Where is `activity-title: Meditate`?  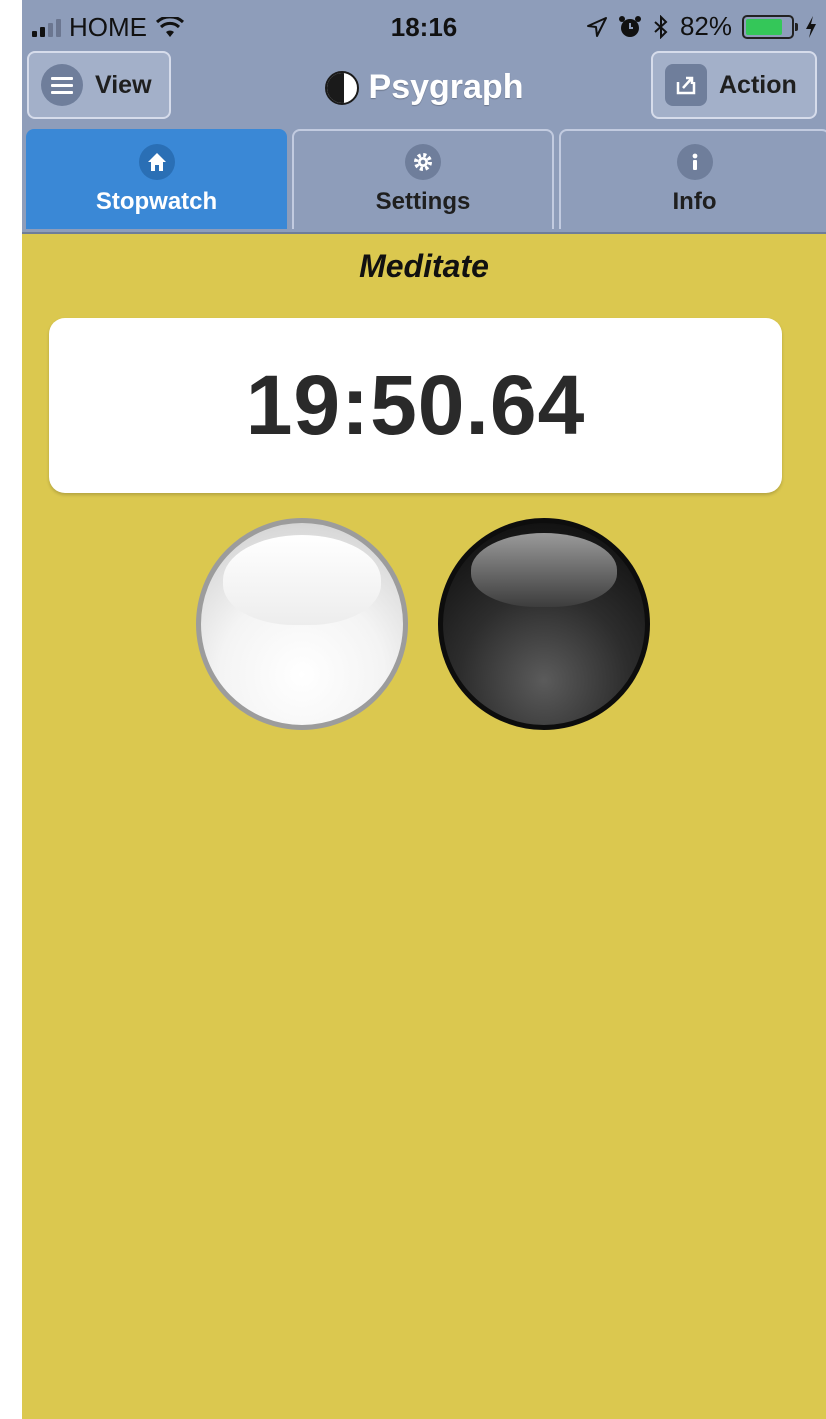 activity-title: Meditate is located at coordinates (424, 266).